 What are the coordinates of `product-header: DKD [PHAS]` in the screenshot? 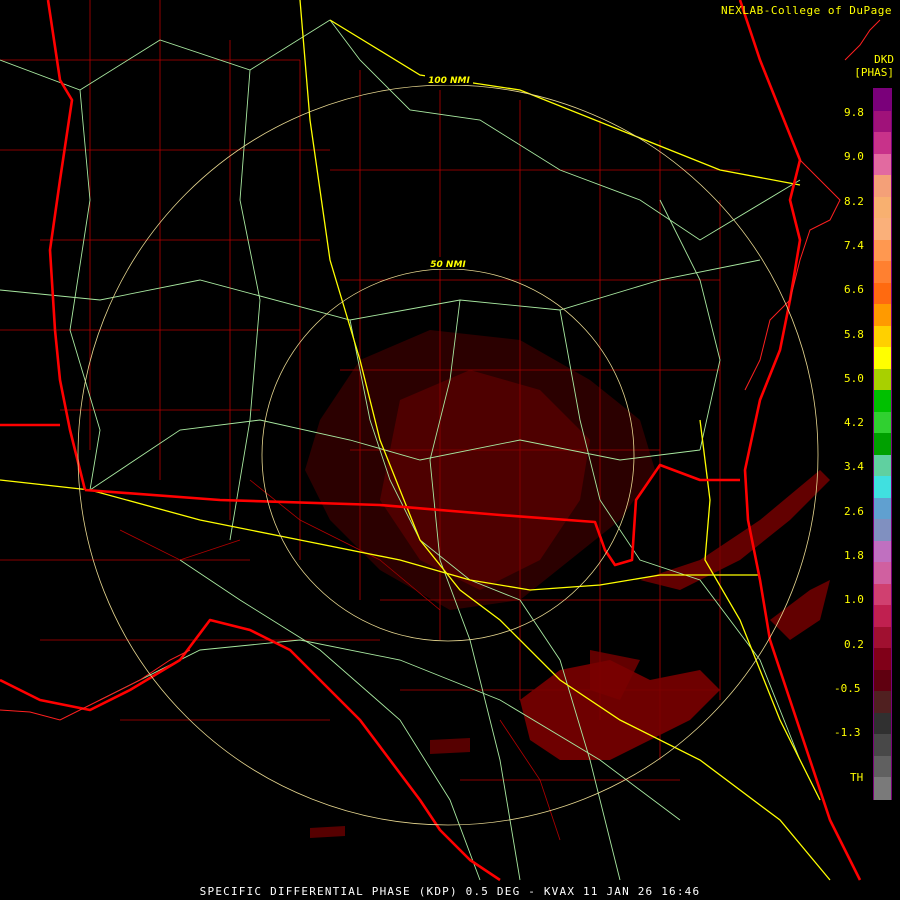 It's located at (859, 66).